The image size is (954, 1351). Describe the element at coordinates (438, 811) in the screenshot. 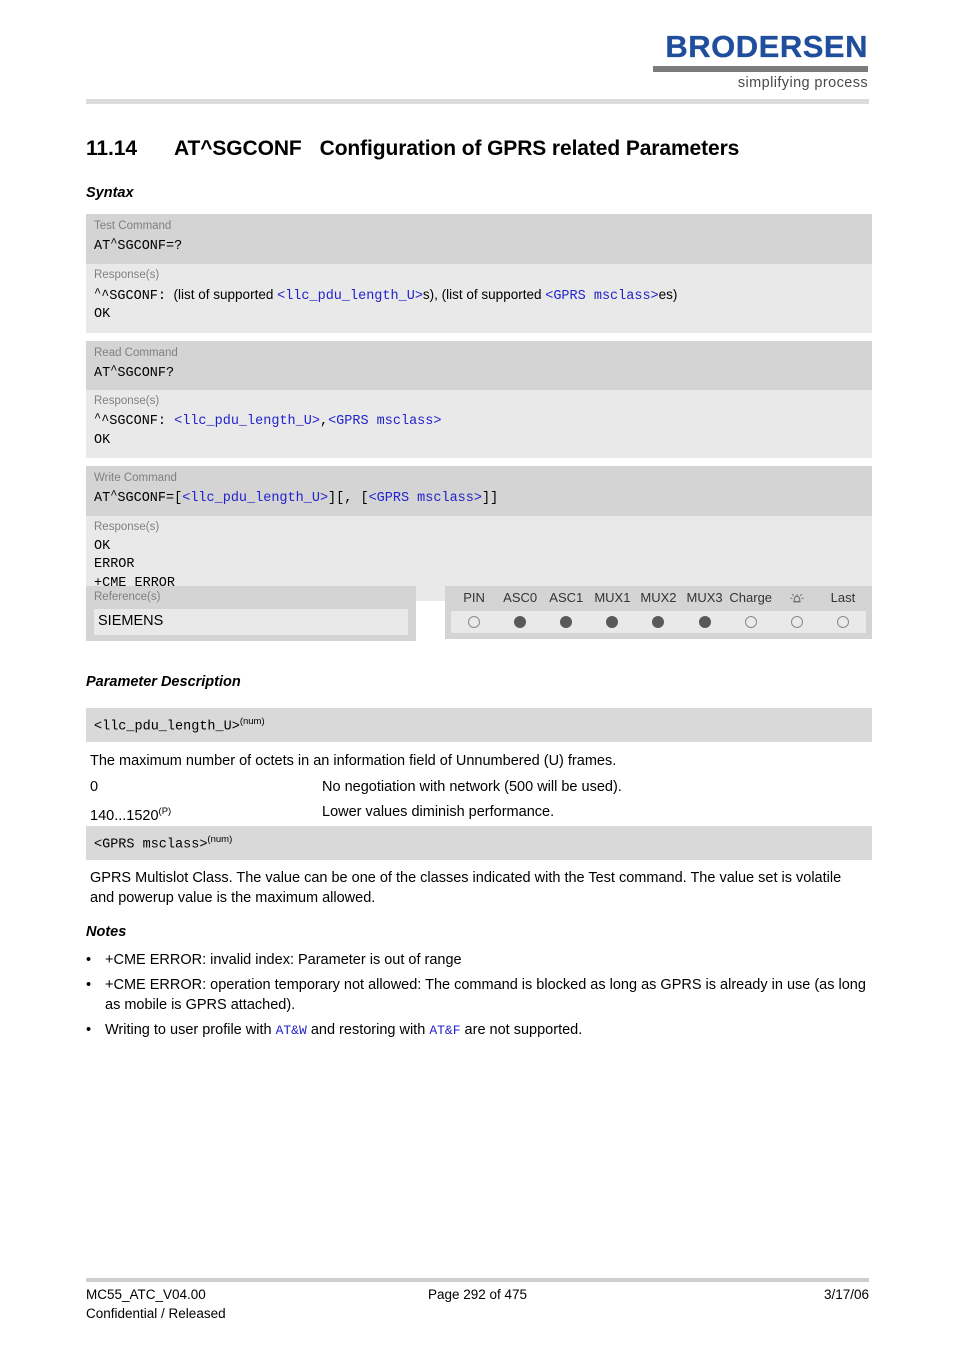

I see `parameter-meaning-1: Lower values diminish performance.` at that location.